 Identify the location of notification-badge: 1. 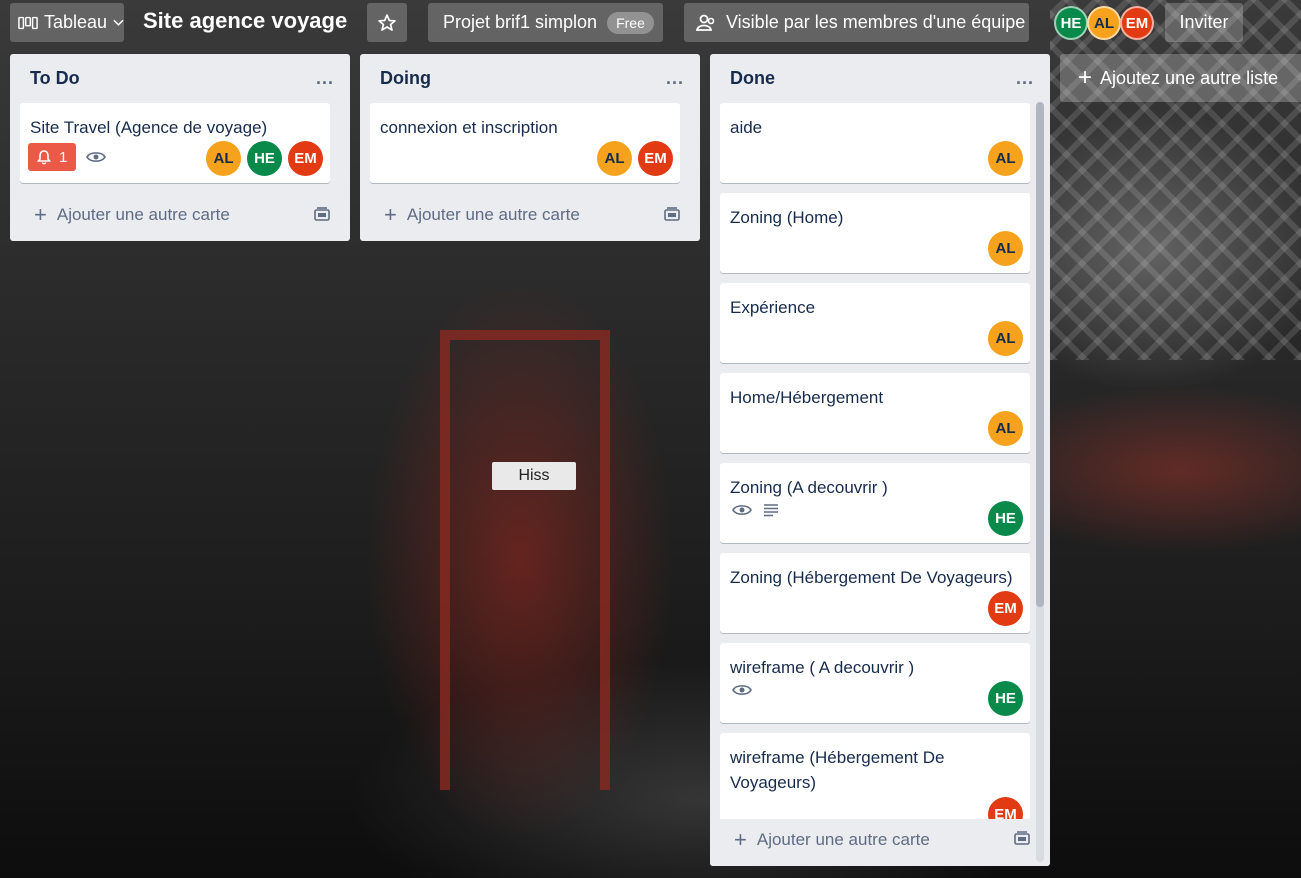
(52, 157).